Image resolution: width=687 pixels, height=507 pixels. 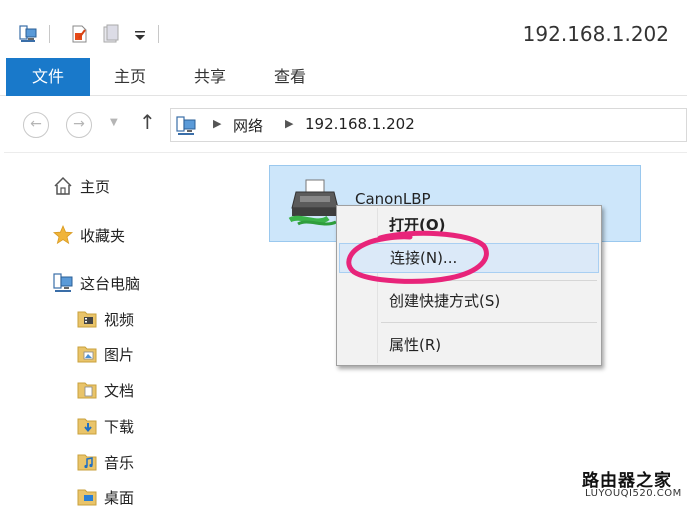 I want to click on menu-item-create-shortcut: 创建快捷方式(S), so click(x=469, y=301).